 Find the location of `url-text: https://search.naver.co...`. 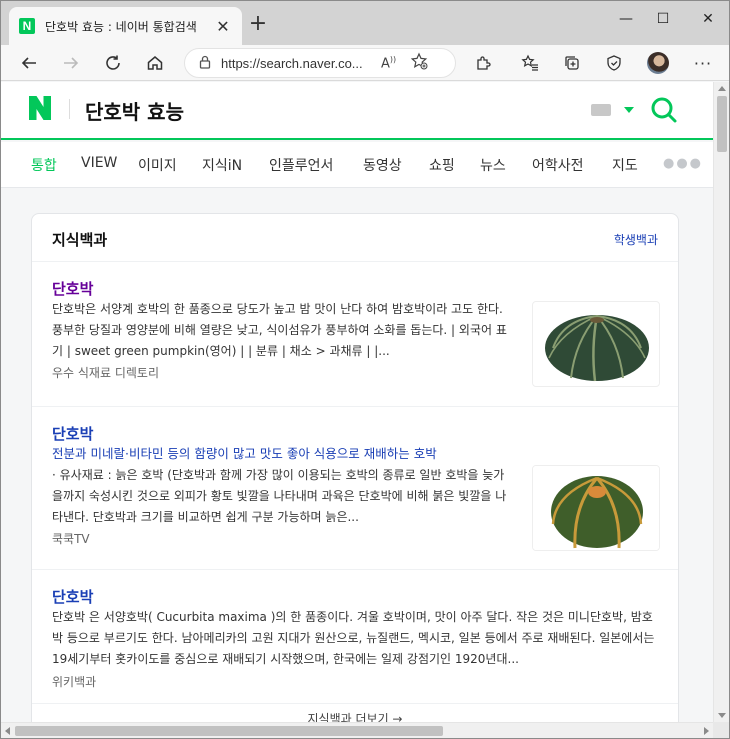

url-text: https://search.naver.co... is located at coordinates (296, 63).